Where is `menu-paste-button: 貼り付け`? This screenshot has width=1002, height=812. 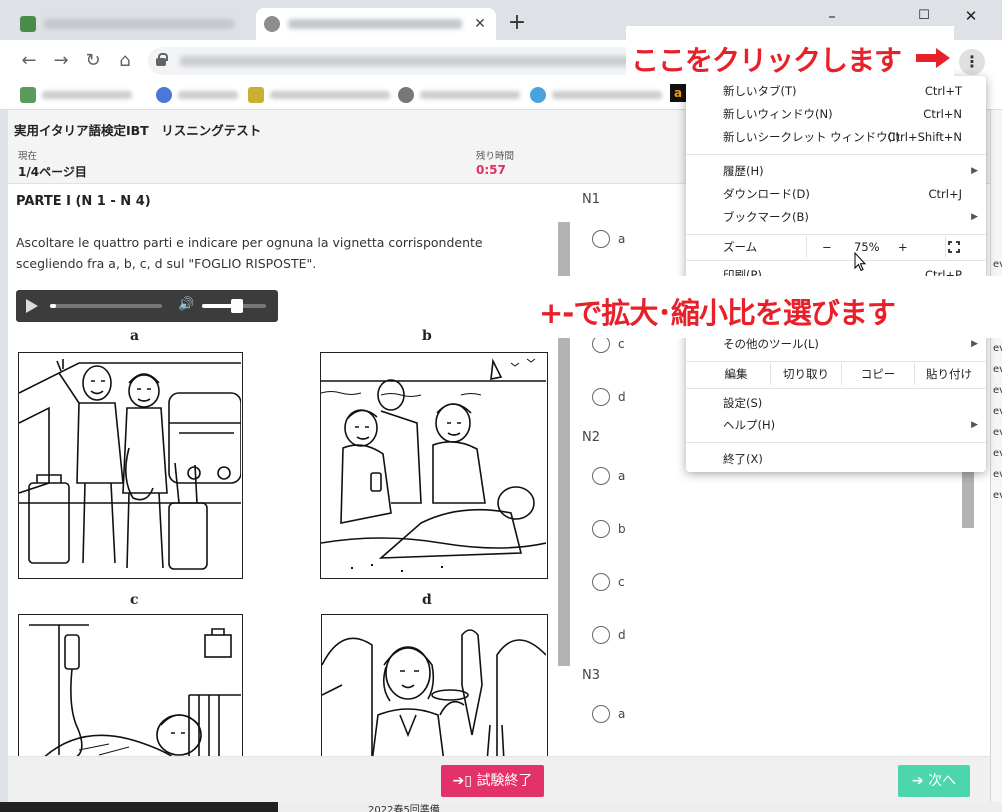 menu-paste-button: 貼り付け is located at coordinates (949, 374).